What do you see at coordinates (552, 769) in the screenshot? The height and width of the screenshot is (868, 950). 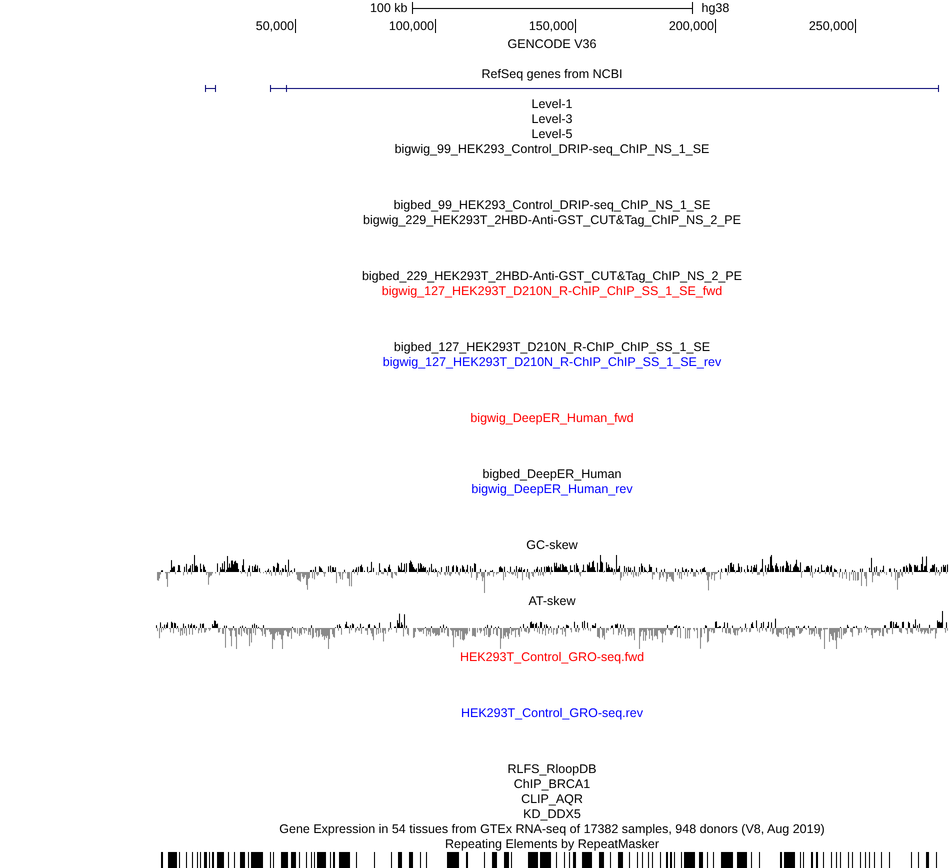 I see `track-label: RLFS_RloopDB` at bounding box center [552, 769].